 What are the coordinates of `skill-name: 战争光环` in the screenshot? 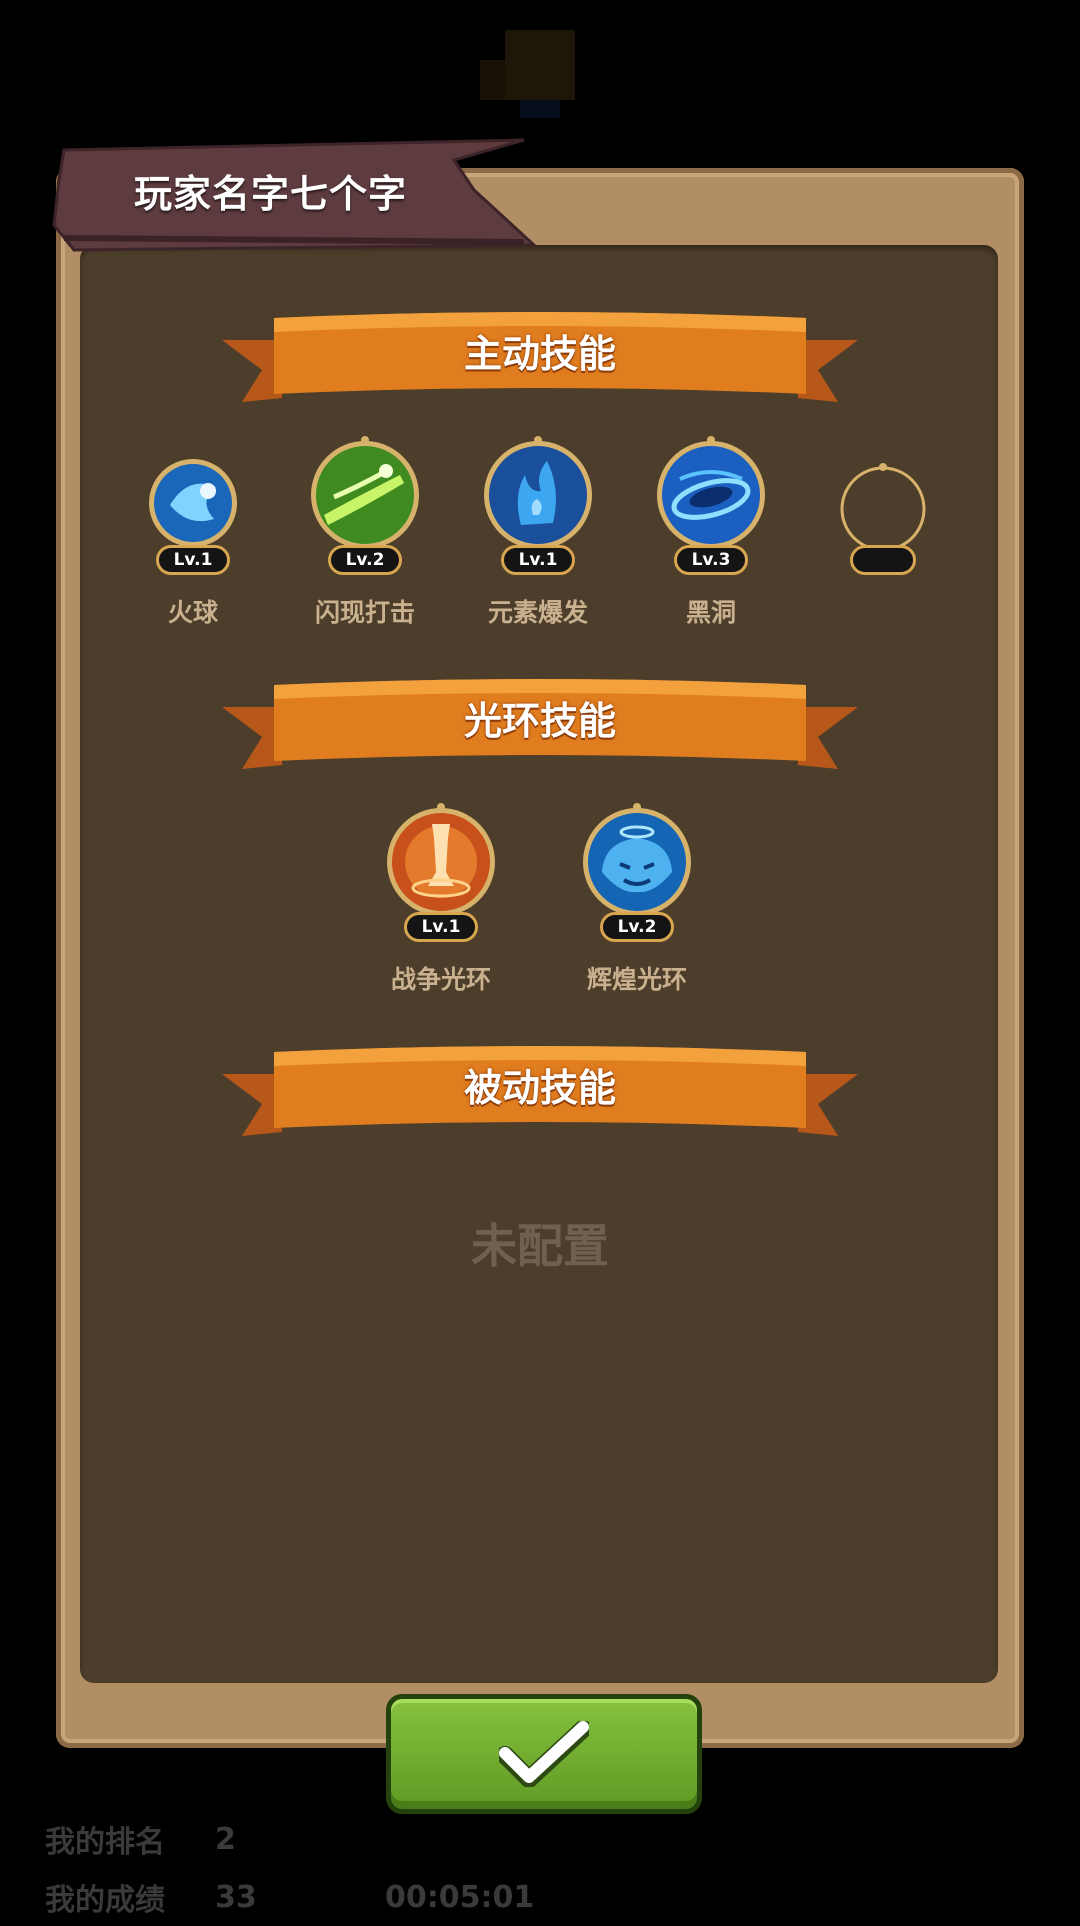 It's located at (440, 979).